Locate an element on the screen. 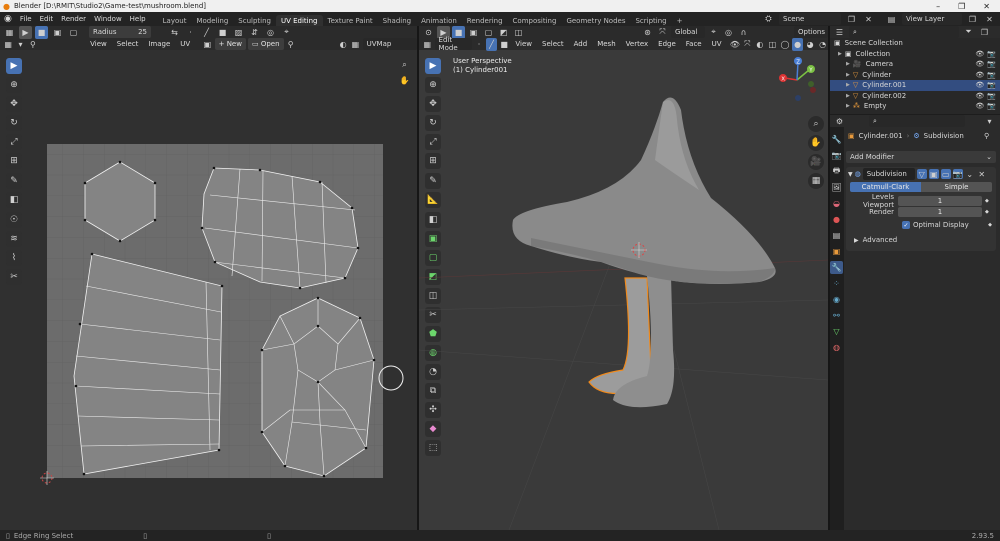 Image resolution: width=1000 pixels, height=541 pixels. cage-toggle-icon: ▣ is located at coordinates (933, 174).